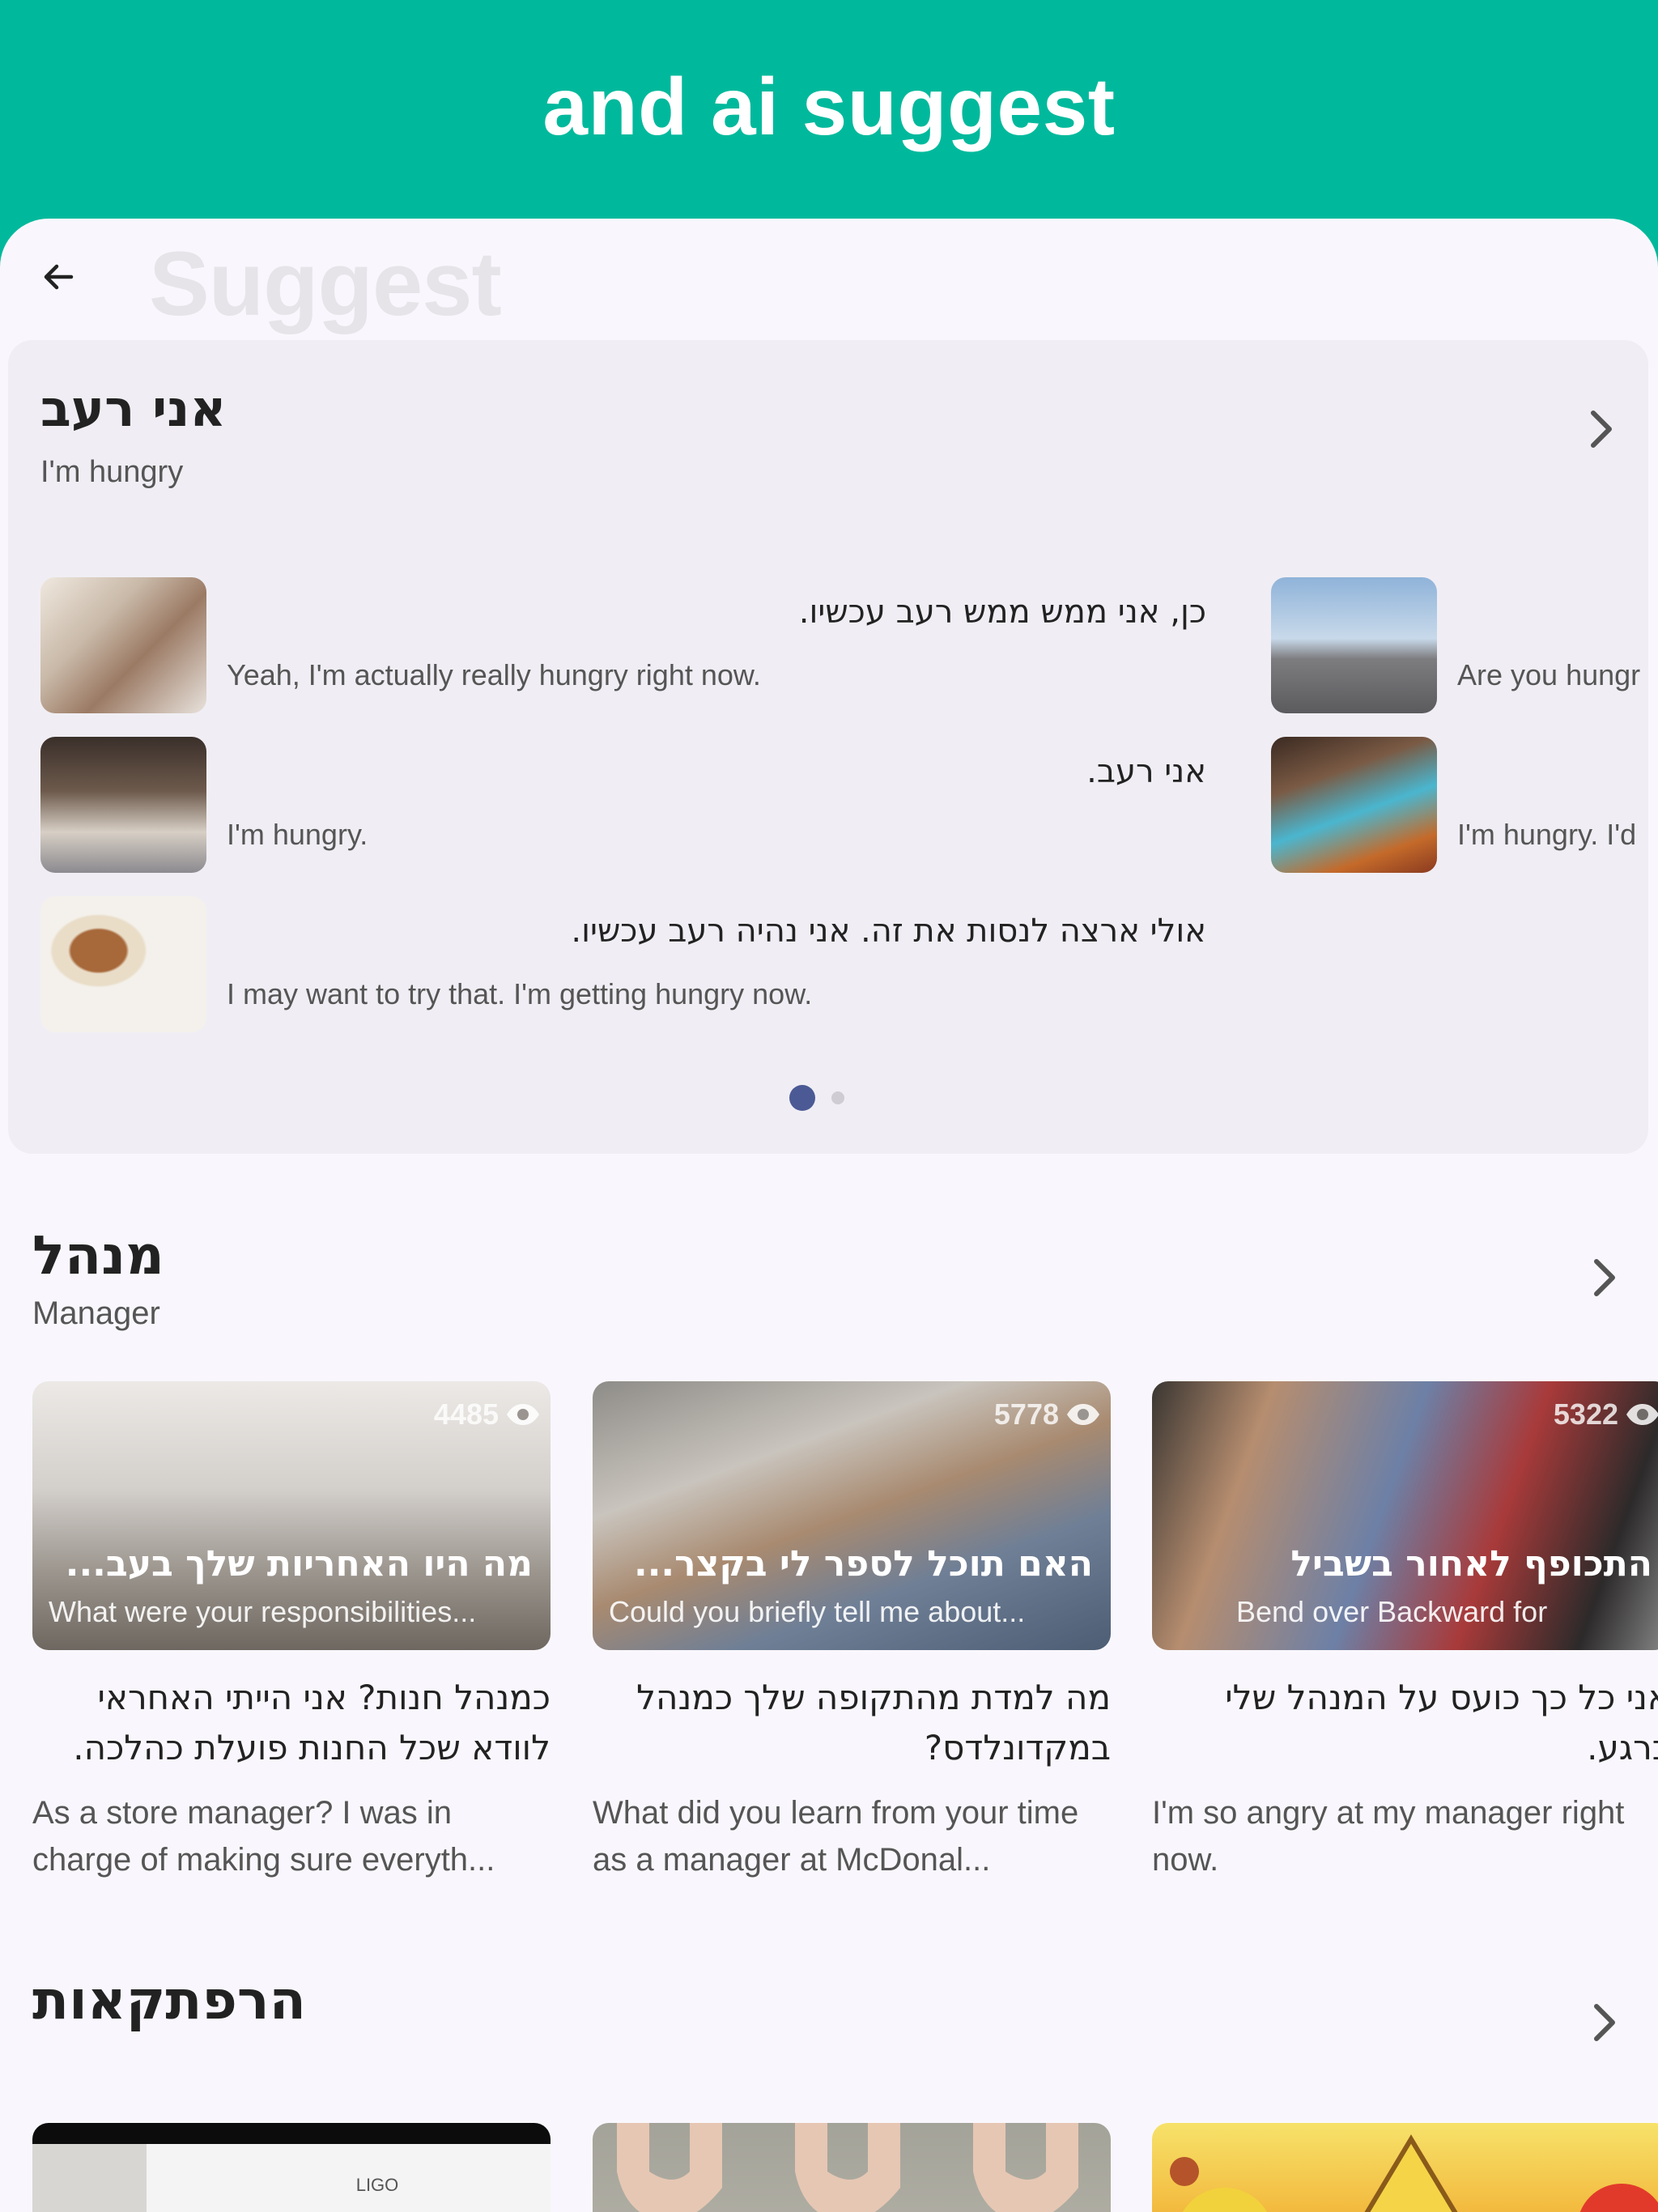  What do you see at coordinates (96, 1313) in the screenshot?
I see `section-title-en: Manager` at bounding box center [96, 1313].